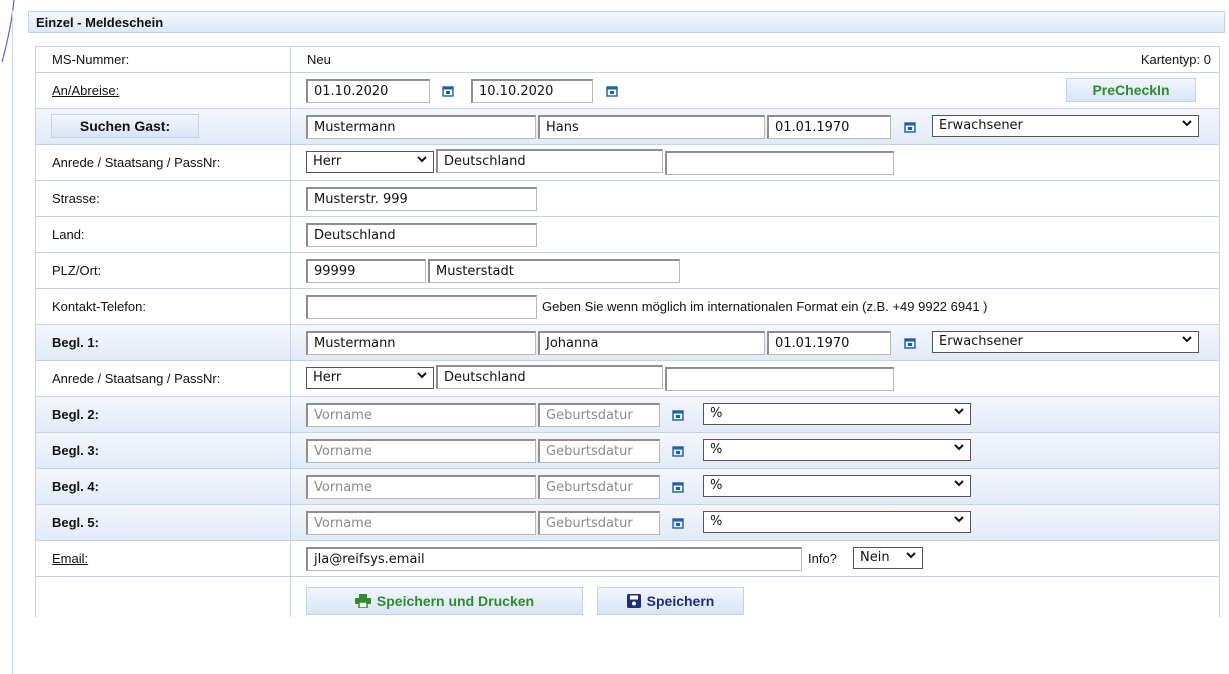 This screenshot has width=1229, height=674. What do you see at coordinates (716, 485) in the screenshot?
I see `companion-4-type-value: %` at bounding box center [716, 485].